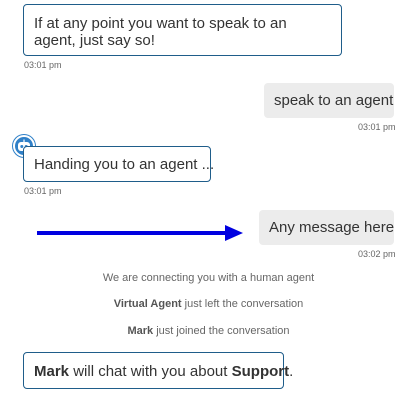  Describe the element at coordinates (377, 254) in the screenshot. I see `message-timestamp: 03:02 pm` at that location.